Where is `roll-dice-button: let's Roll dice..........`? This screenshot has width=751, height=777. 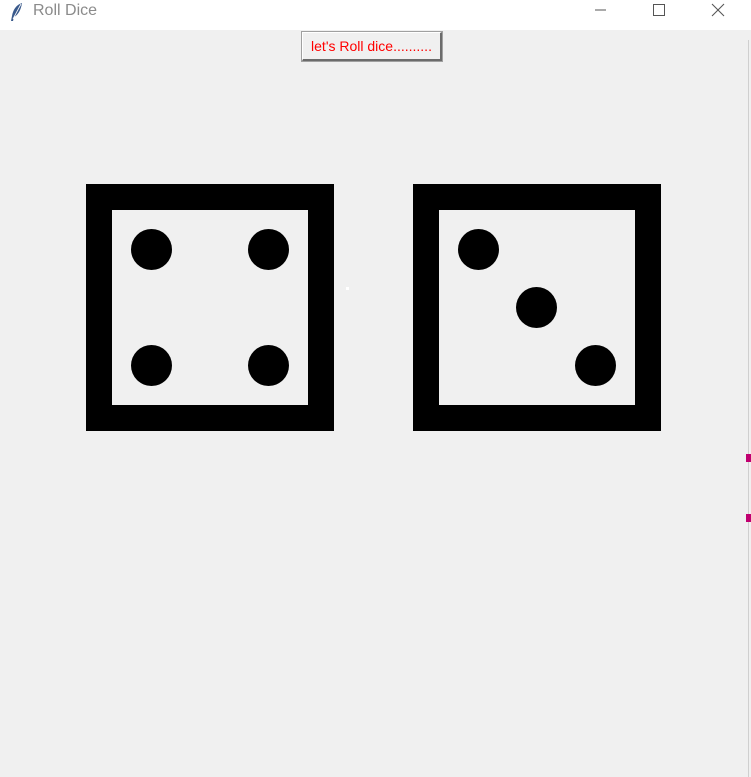
roll-dice-button: let's Roll dice.......... is located at coordinates (372, 46).